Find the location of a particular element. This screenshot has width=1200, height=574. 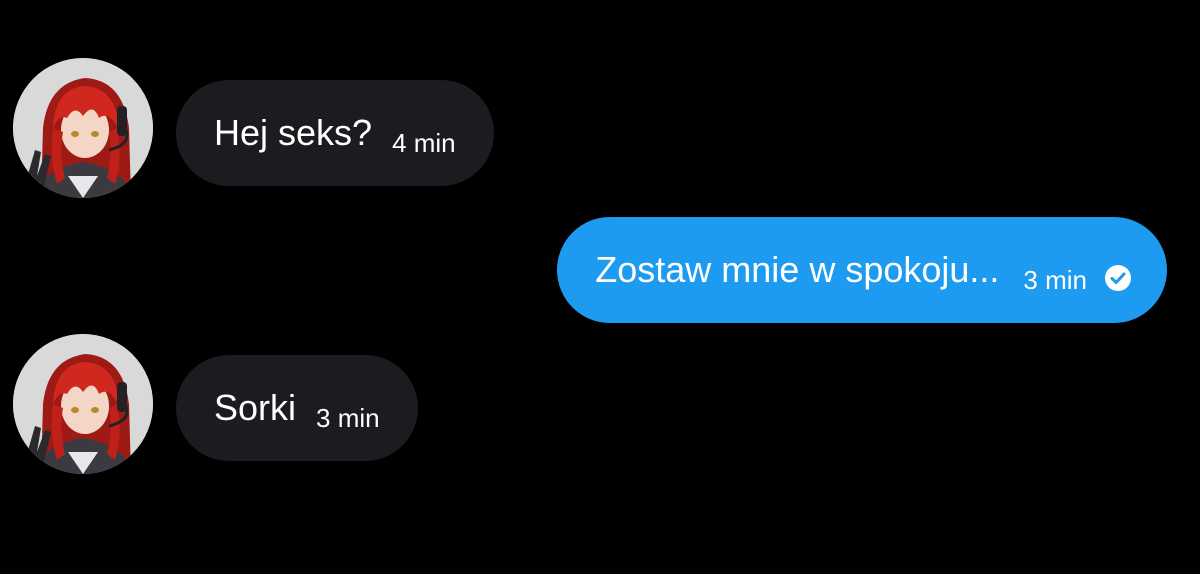

message-bubble: Zostaw mnie w spokoju... 3 min is located at coordinates (862, 270).